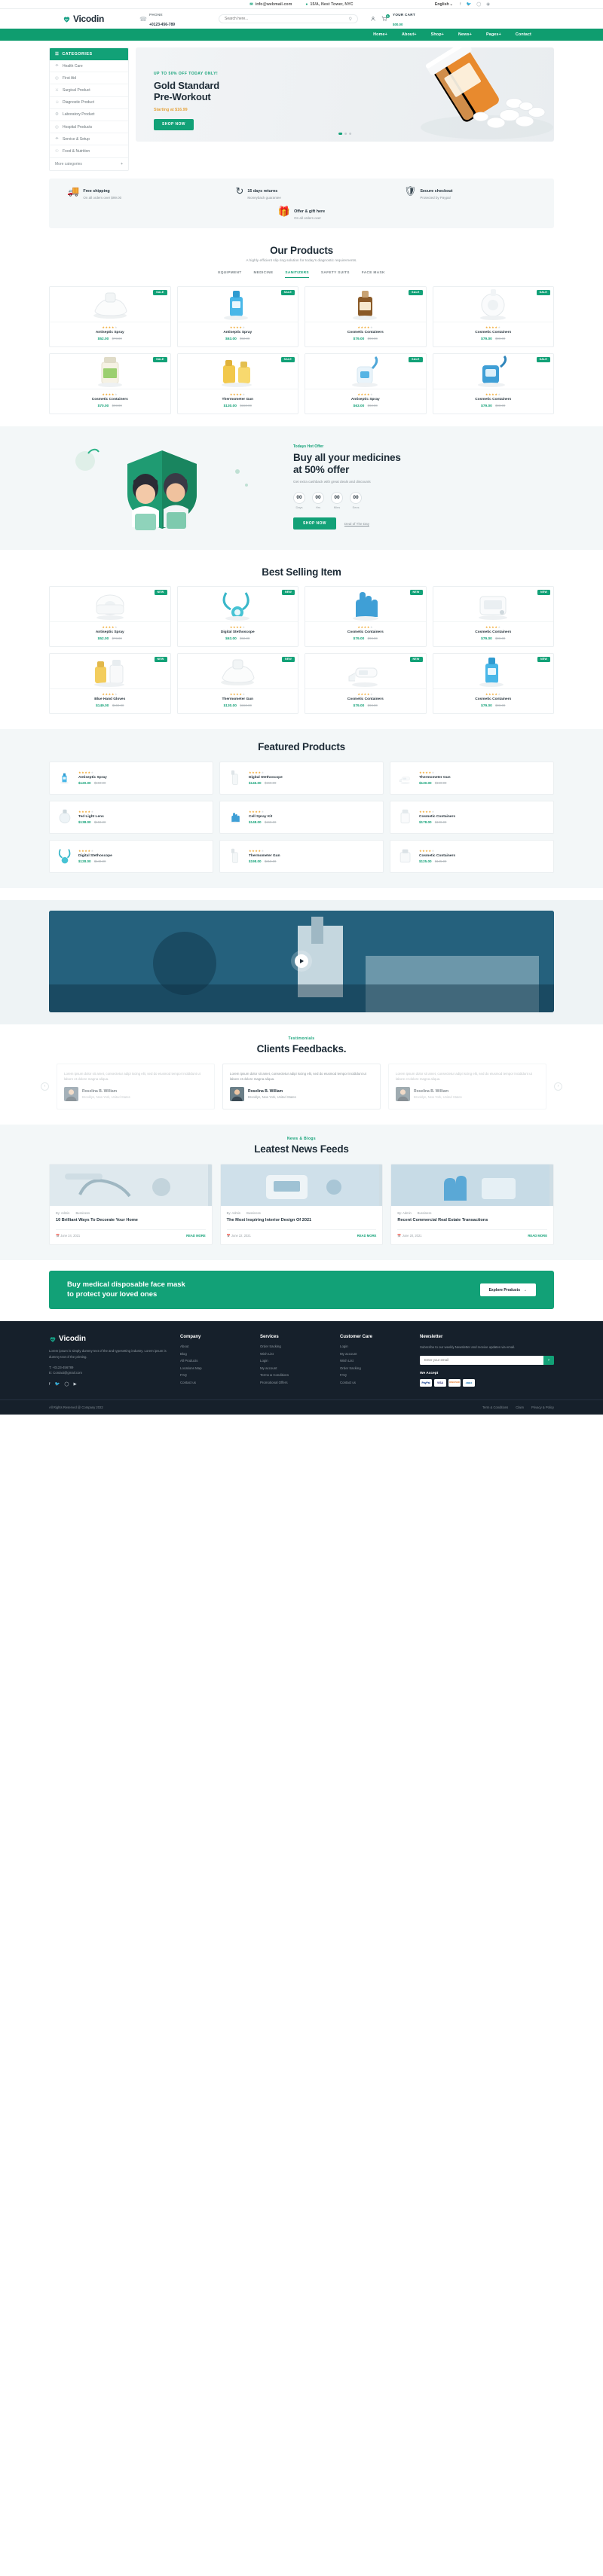 This screenshot has width=603, height=2576. I want to click on category-item-service-setup: ☂ Service & Setup, so click(89, 140).